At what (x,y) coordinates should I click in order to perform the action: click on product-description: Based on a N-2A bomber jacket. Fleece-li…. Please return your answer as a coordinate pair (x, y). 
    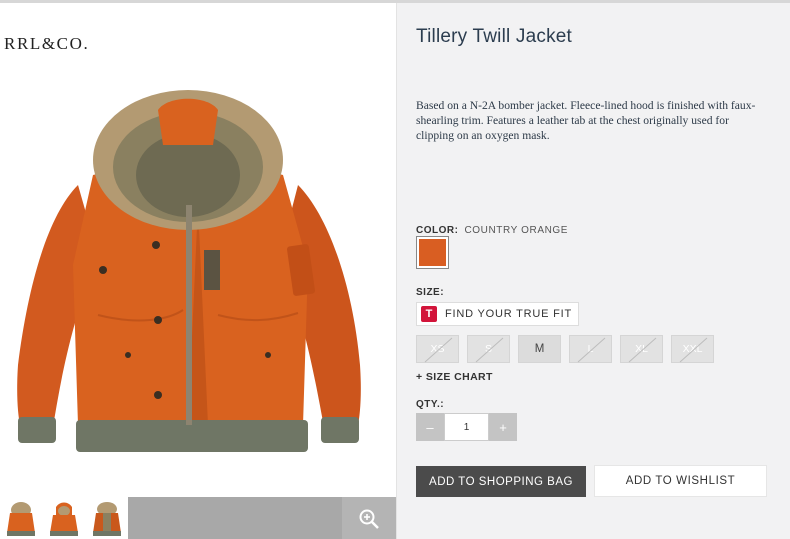
    Looking at the image, I should click on (586, 120).